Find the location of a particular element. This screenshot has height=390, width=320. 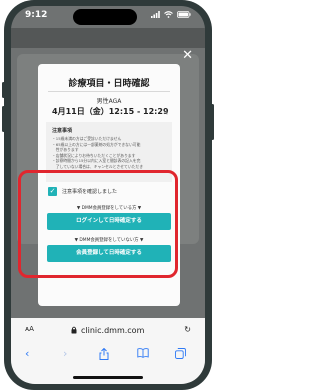

status-icons is located at coordinates (171, 14).